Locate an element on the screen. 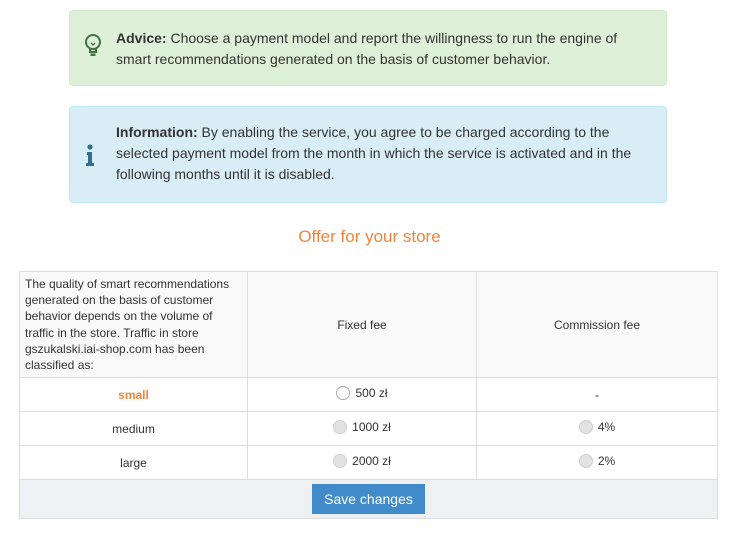  commission-fee-value: 2% is located at coordinates (606, 461).